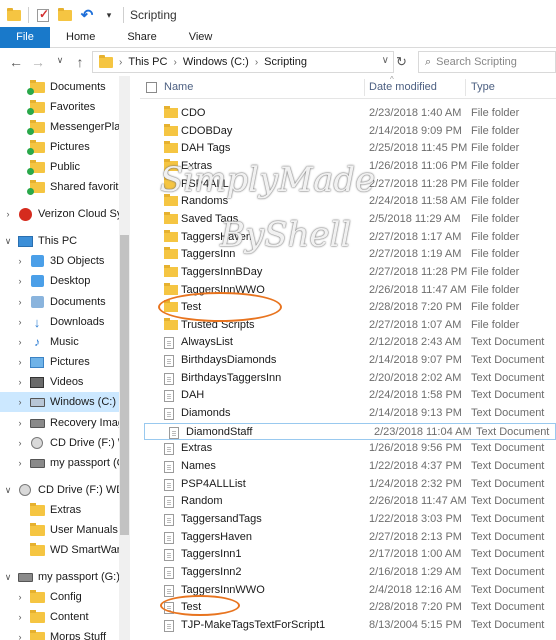 The width and height of the screenshot is (556, 640). Describe the element at coordinates (348, 114) in the screenshot. I see `folder-row: CDO 2/23/2018 1:40 AM File folder` at that location.